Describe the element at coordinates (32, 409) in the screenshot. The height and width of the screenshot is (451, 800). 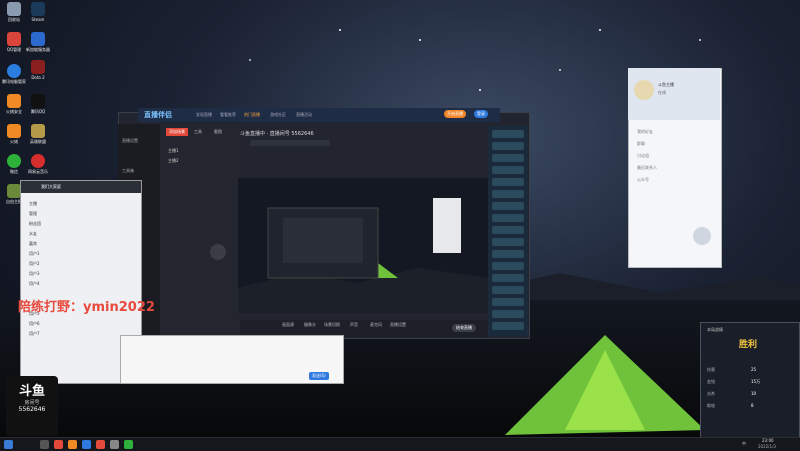
I see `room-id: 5562646` at that location.